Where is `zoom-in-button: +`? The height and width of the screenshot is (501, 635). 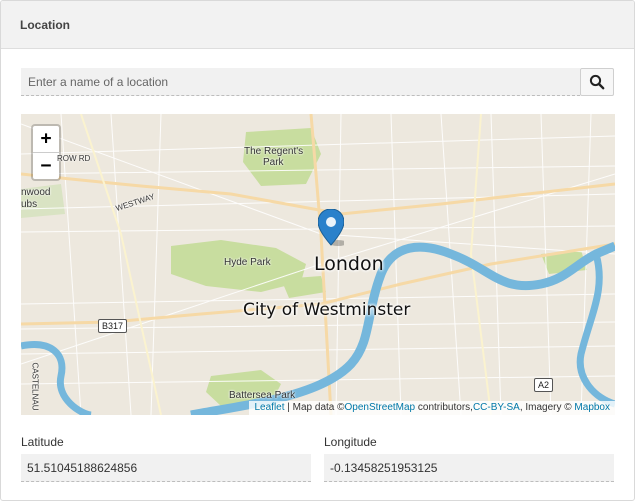 zoom-in-button: + is located at coordinates (46, 139).